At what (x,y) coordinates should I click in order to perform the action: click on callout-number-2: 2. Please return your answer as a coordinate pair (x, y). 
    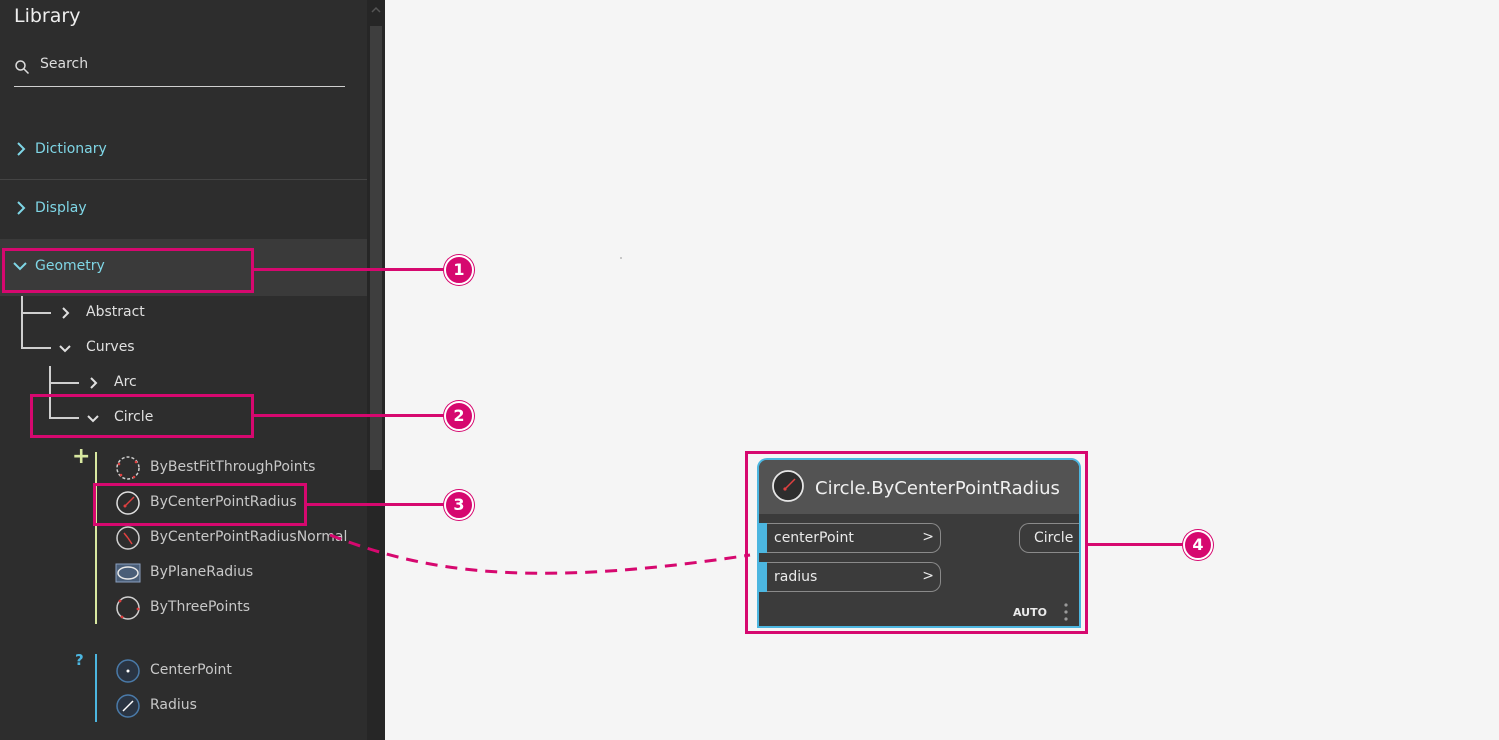
    Looking at the image, I should click on (459, 416).